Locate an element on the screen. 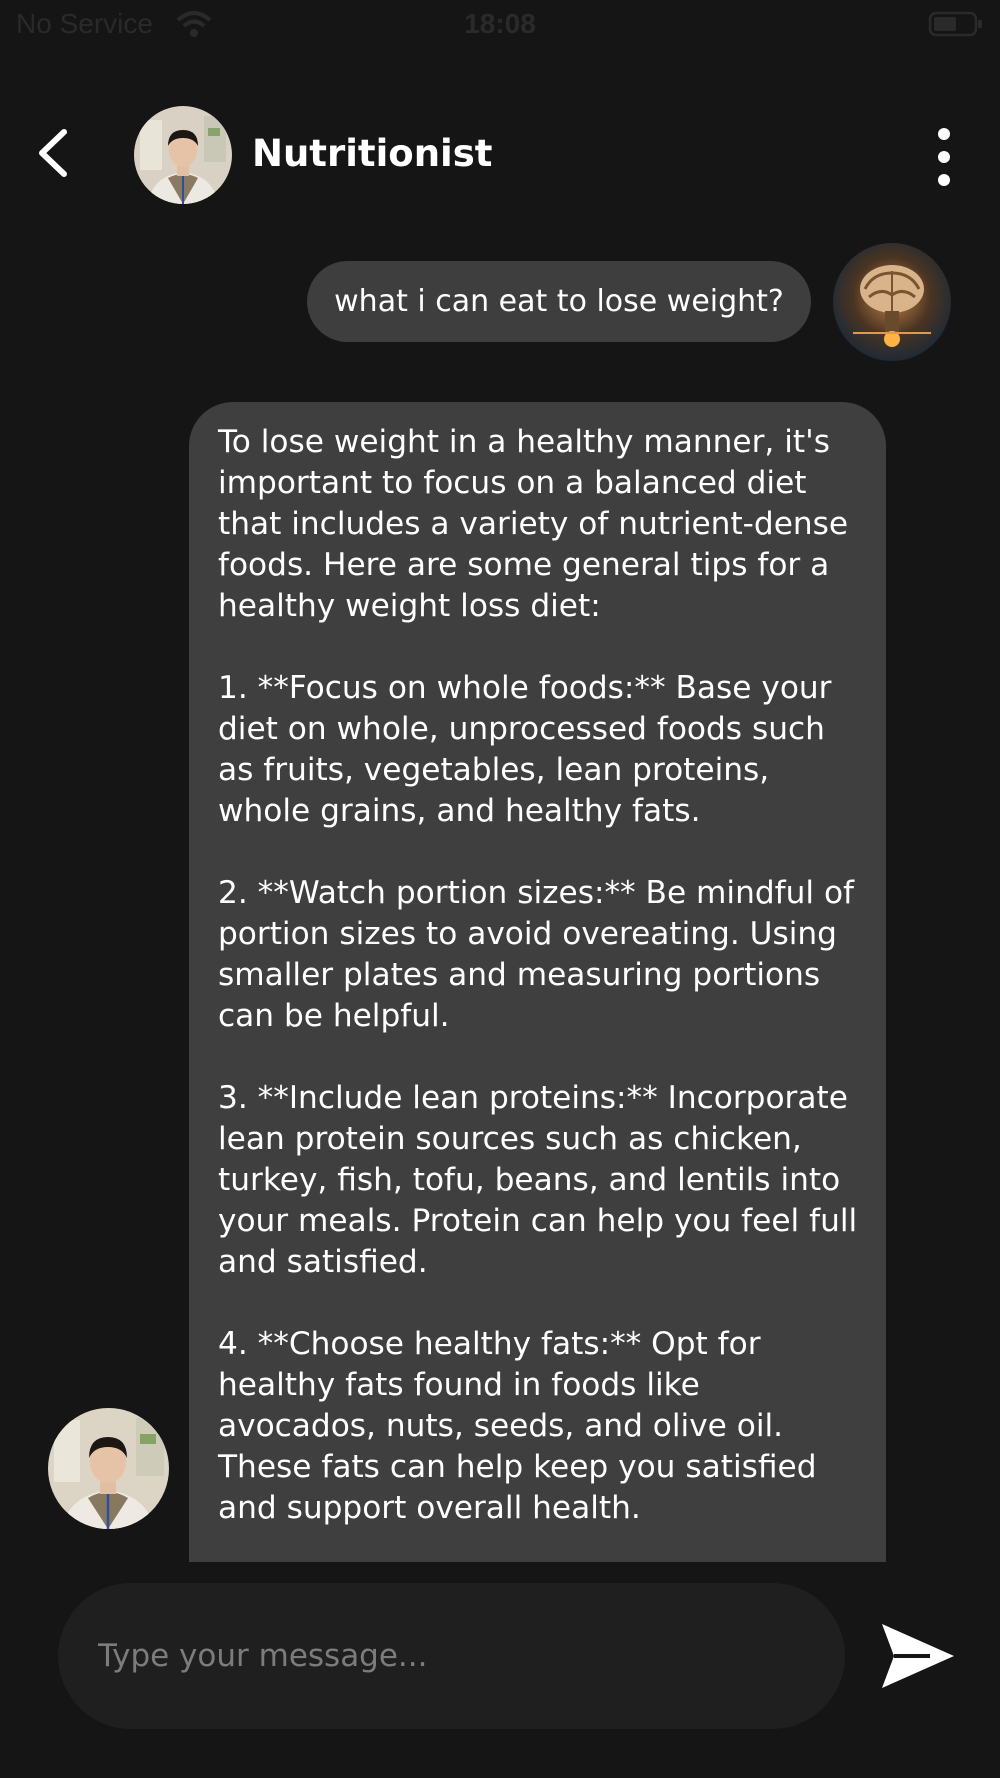  page-title: Nutritionist is located at coordinates (372, 153).